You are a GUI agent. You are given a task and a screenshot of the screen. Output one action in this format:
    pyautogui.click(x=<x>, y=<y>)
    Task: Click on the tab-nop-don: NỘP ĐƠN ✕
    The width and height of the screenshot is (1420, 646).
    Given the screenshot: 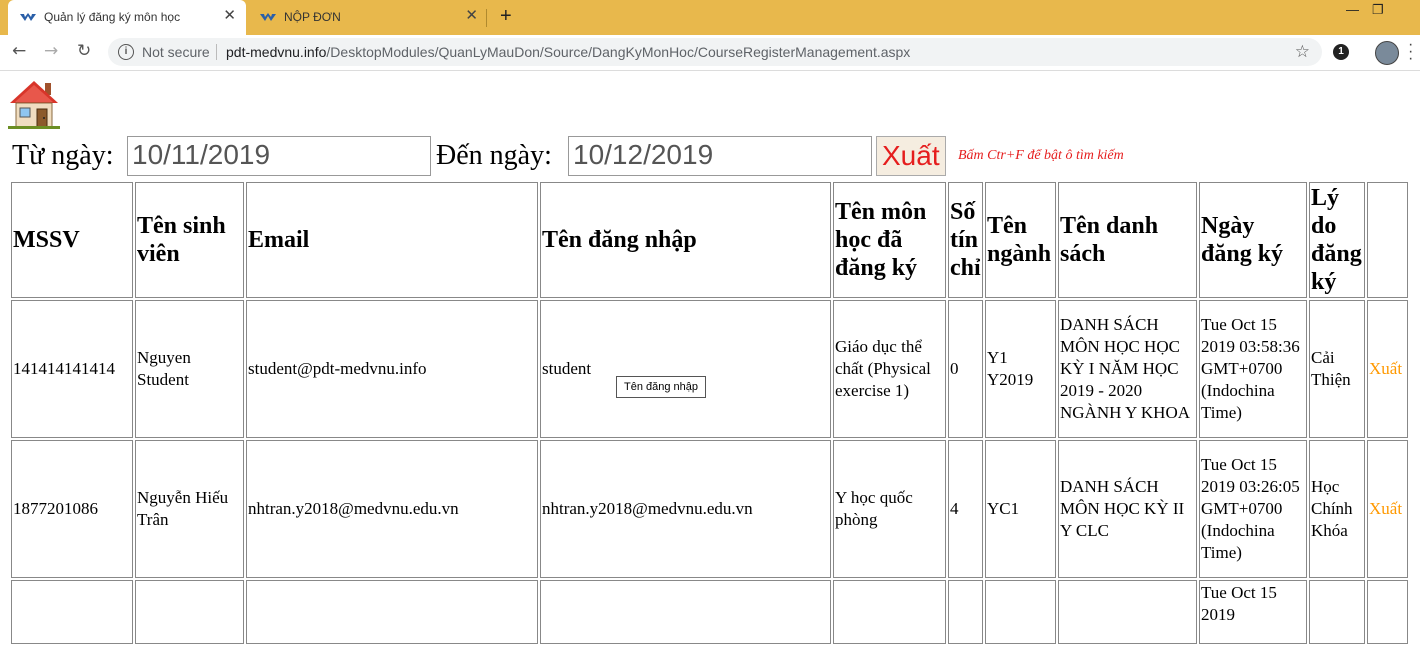 What is the action you would take?
    pyautogui.click(x=368, y=17)
    